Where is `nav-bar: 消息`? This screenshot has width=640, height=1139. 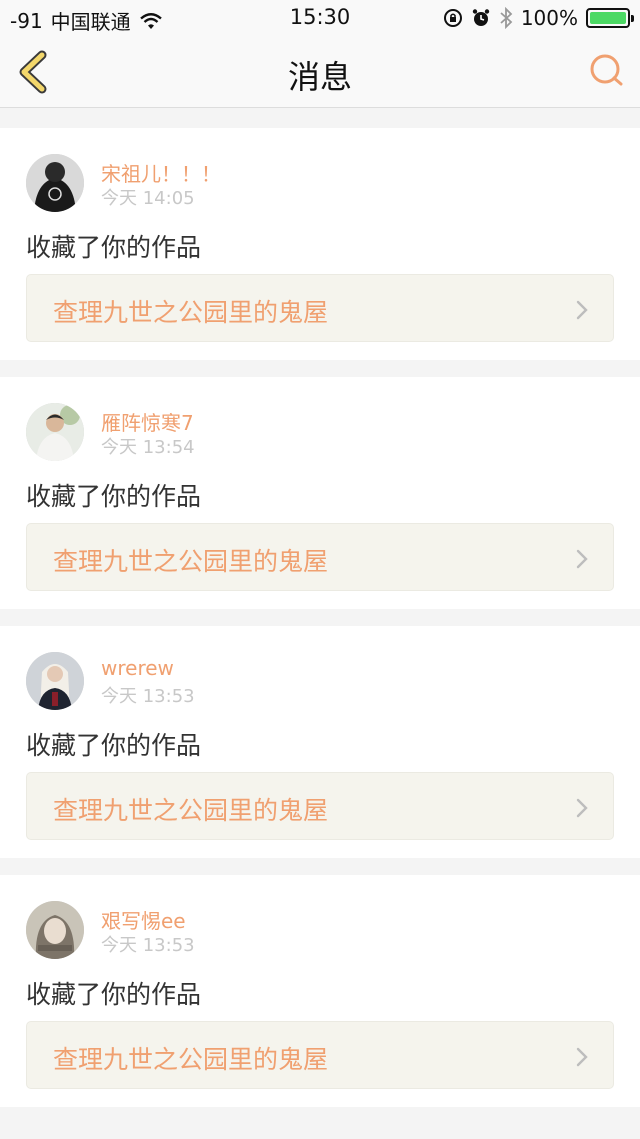
nav-bar: 消息 is located at coordinates (320, 72).